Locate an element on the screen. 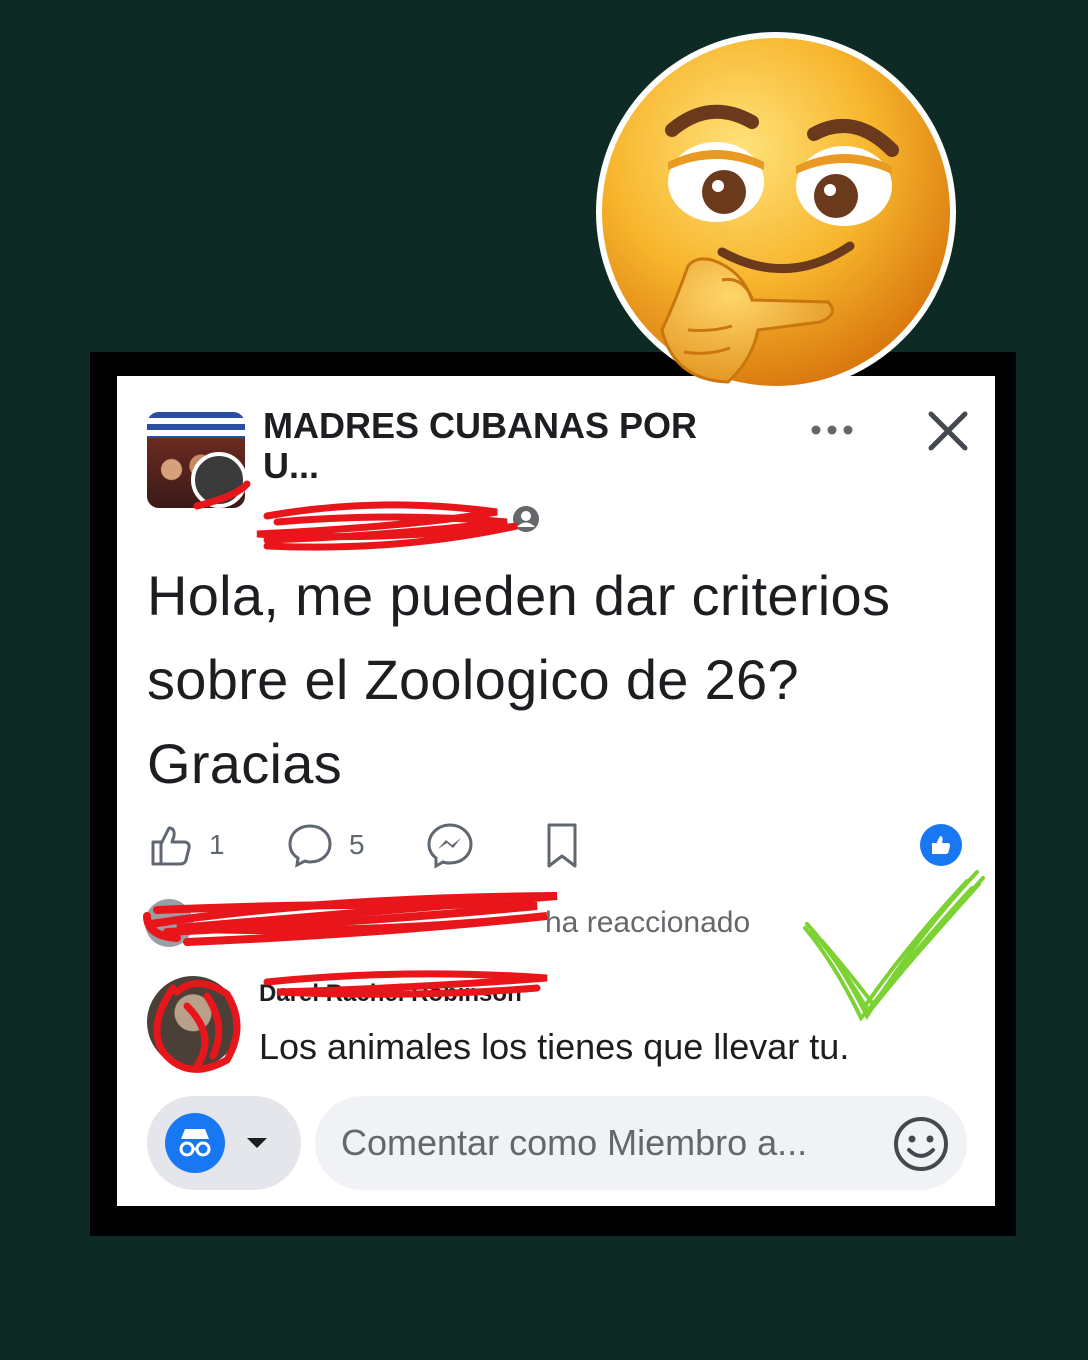 Image resolution: width=1088 pixels, height=1360 pixels. post-time: h · is located at coordinates (487, 518).